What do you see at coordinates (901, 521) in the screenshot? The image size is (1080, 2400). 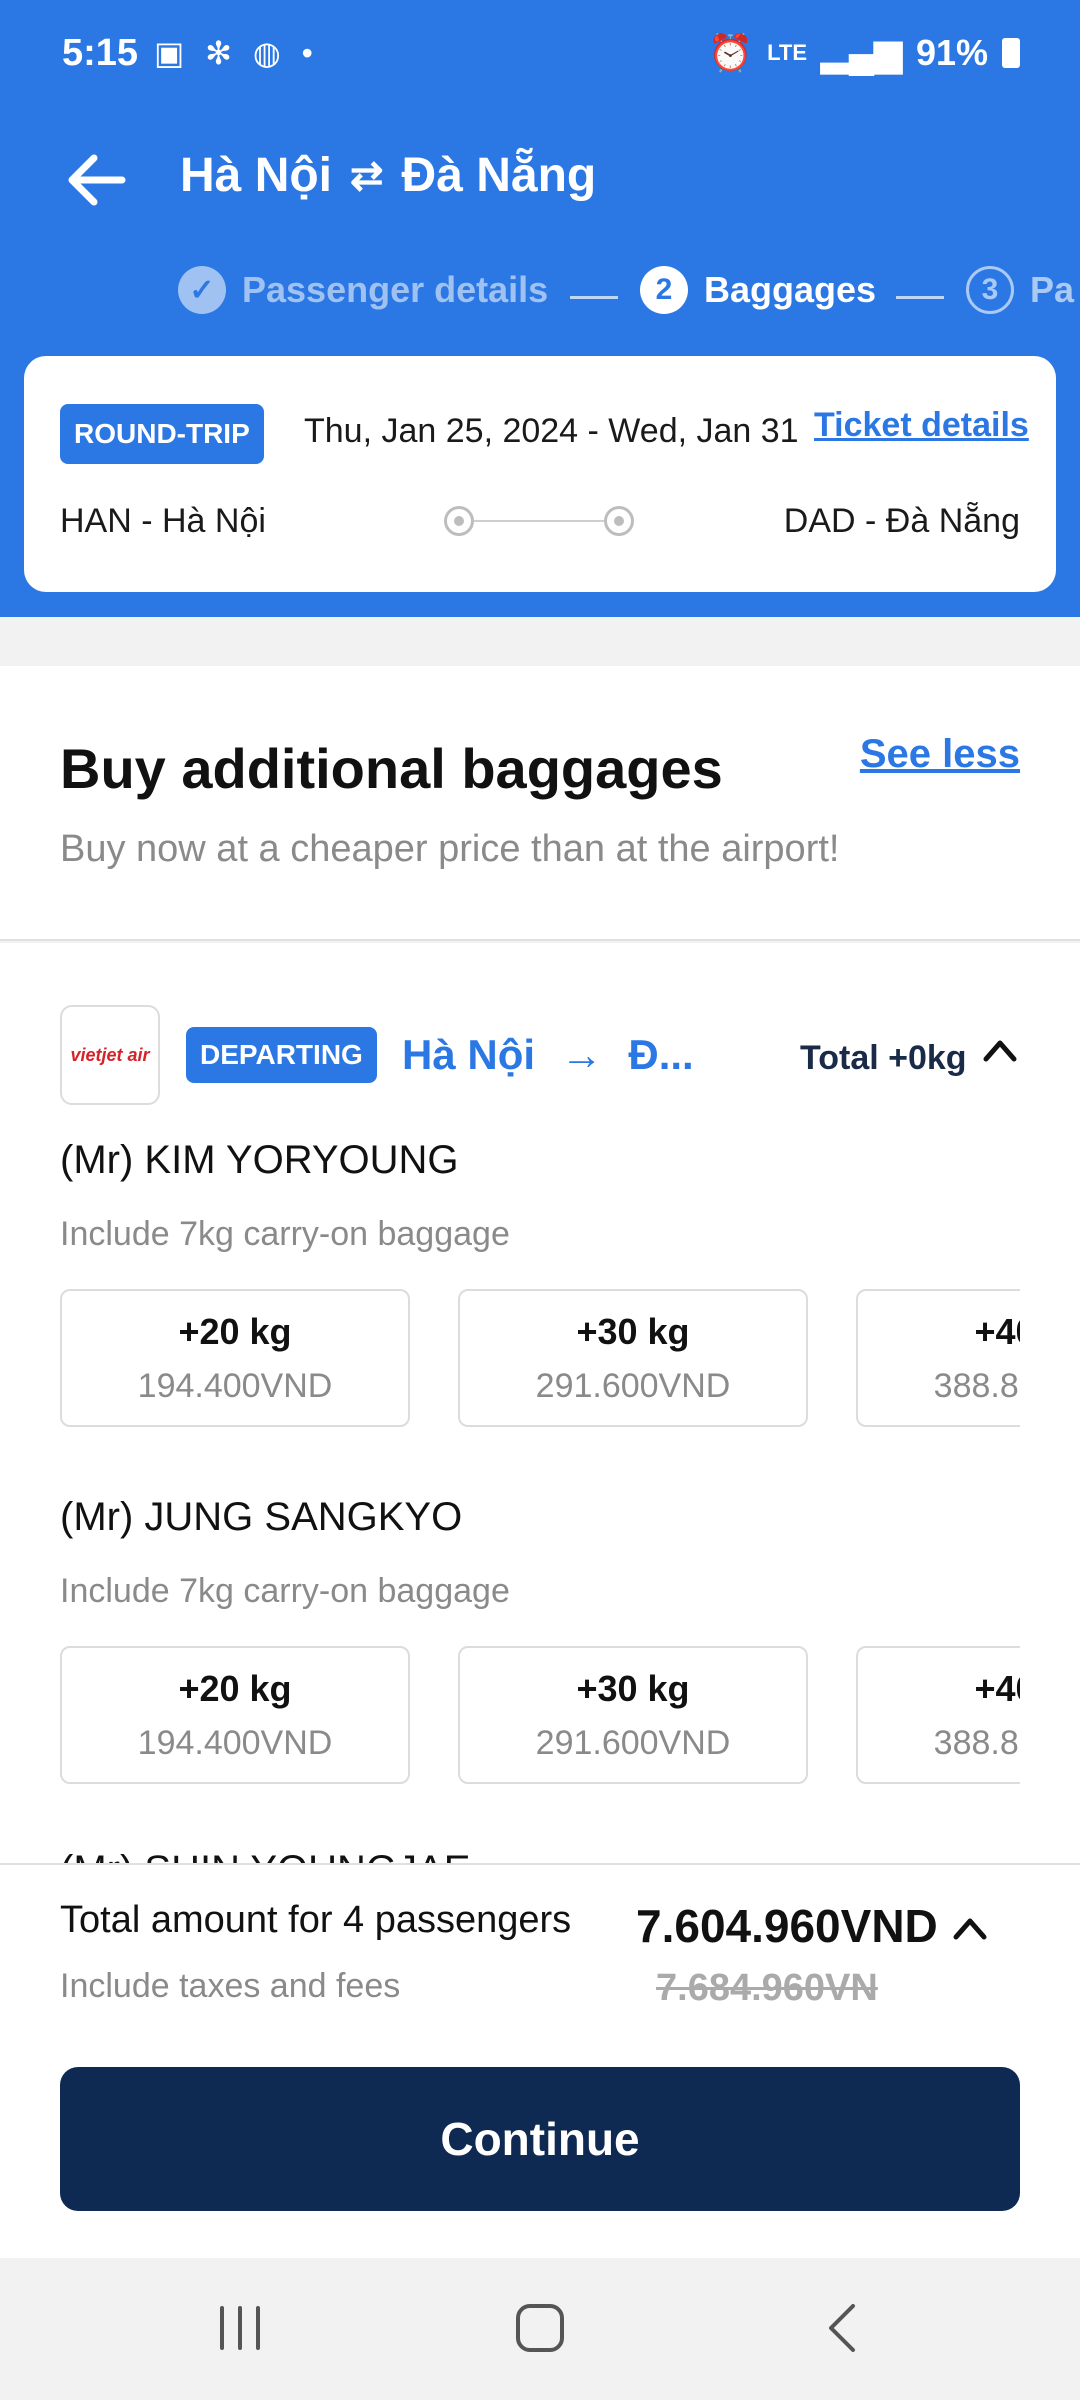 I see `to-airport: DAD - Đà Nẵng` at bounding box center [901, 521].